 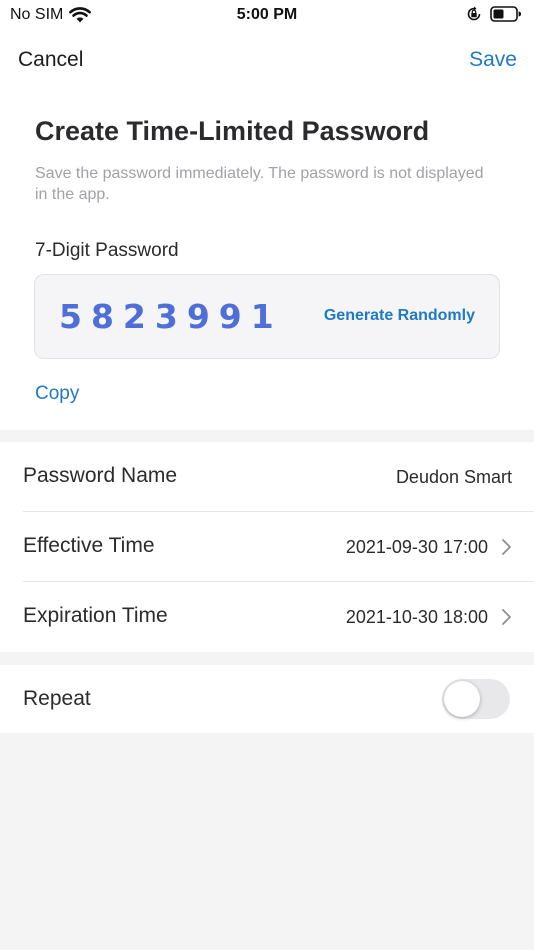 I want to click on toggle-knob, so click(x=462, y=699).